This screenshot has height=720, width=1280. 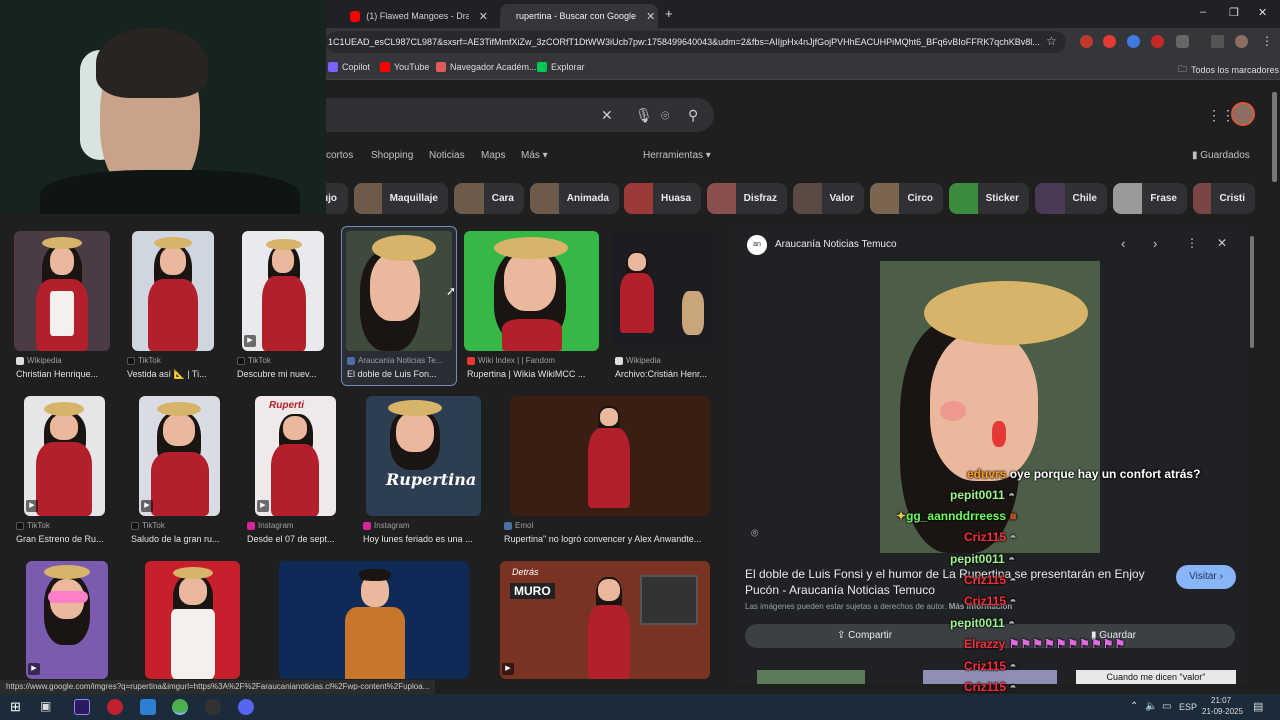 I want to click on notifications-icon: ▤, so click(x=1258, y=706).